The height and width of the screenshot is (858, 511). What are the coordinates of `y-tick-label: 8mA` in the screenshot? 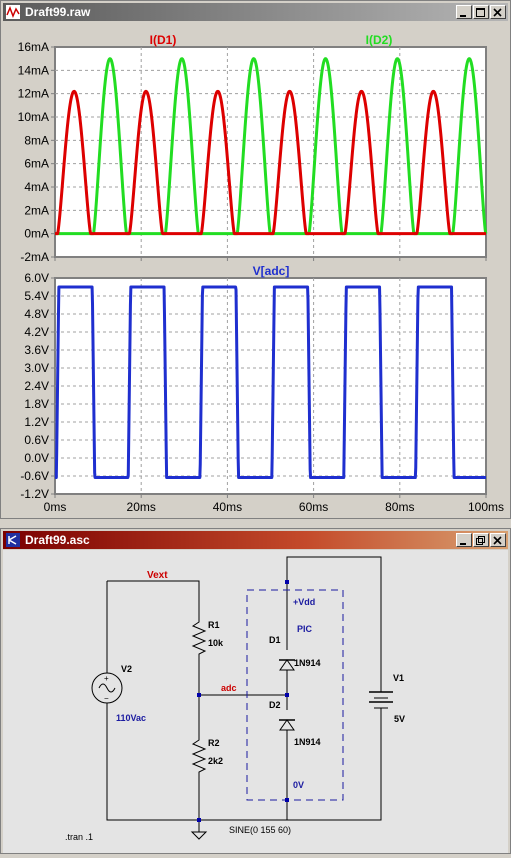 It's located at (36, 140).